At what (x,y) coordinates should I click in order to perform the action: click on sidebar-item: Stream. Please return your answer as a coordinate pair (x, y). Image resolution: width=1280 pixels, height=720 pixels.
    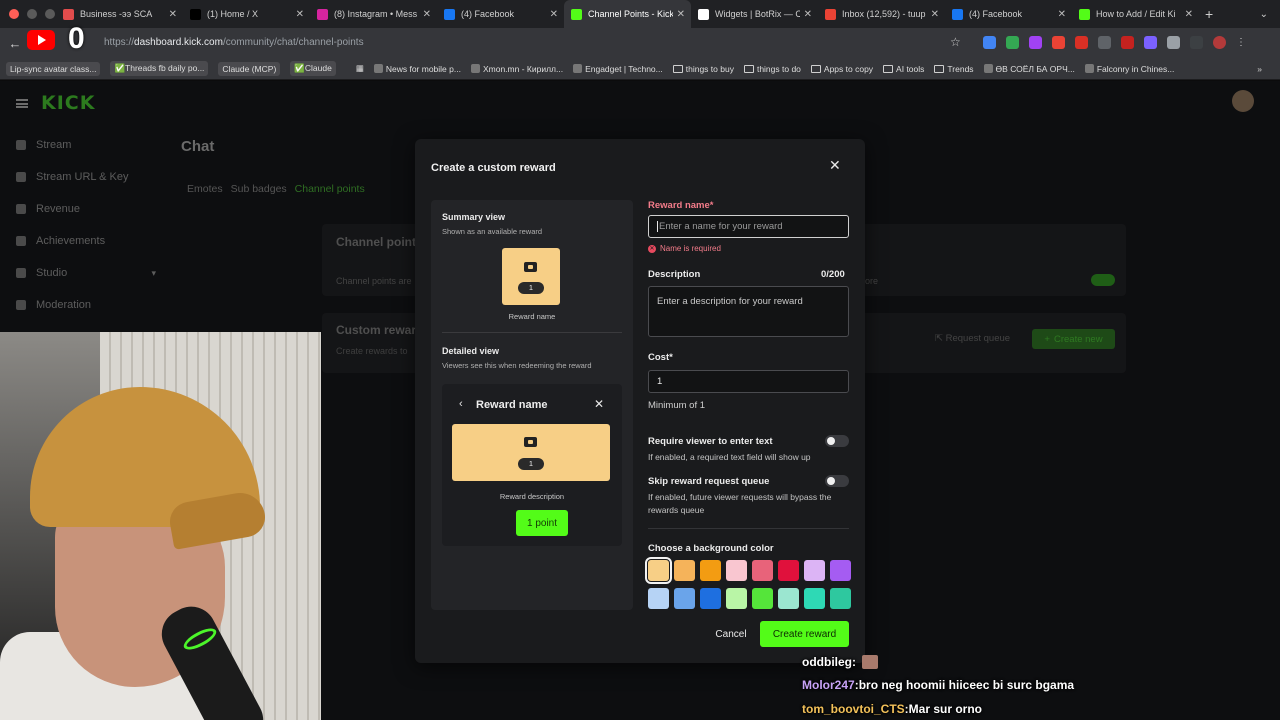
    Looking at the image, I should click on (86, 145).